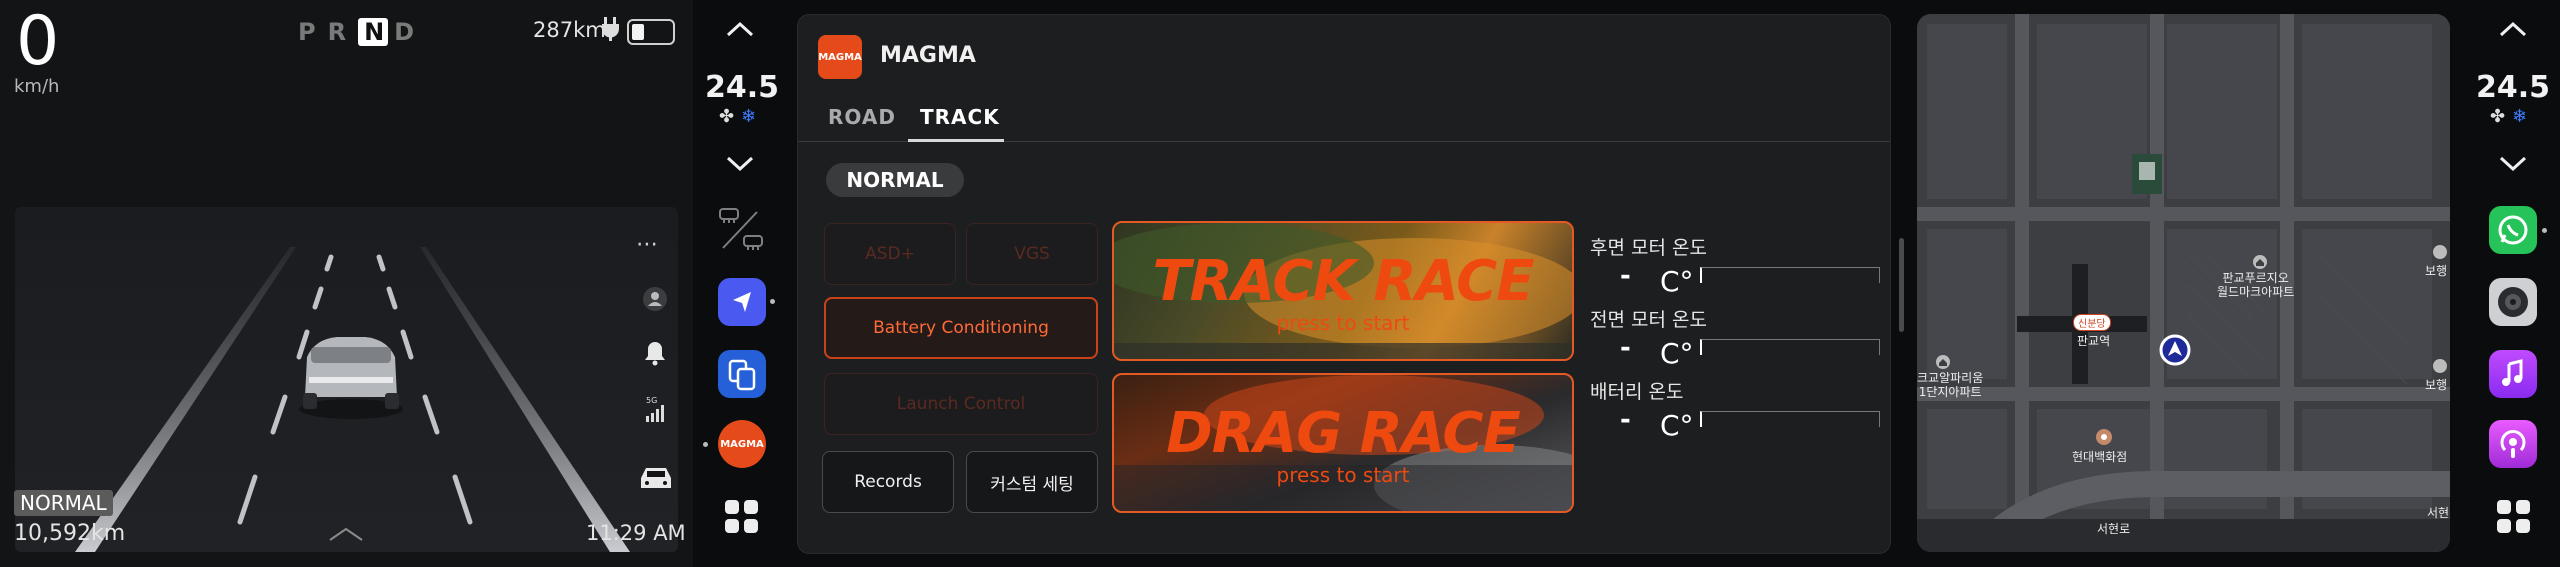 The height and width of the screenshot is (567, 2560). What do you see at coordinates (63, 503) in the screenshot?
I see `drive-mode-badge: NORMAL` at bounding box center [63, 503].